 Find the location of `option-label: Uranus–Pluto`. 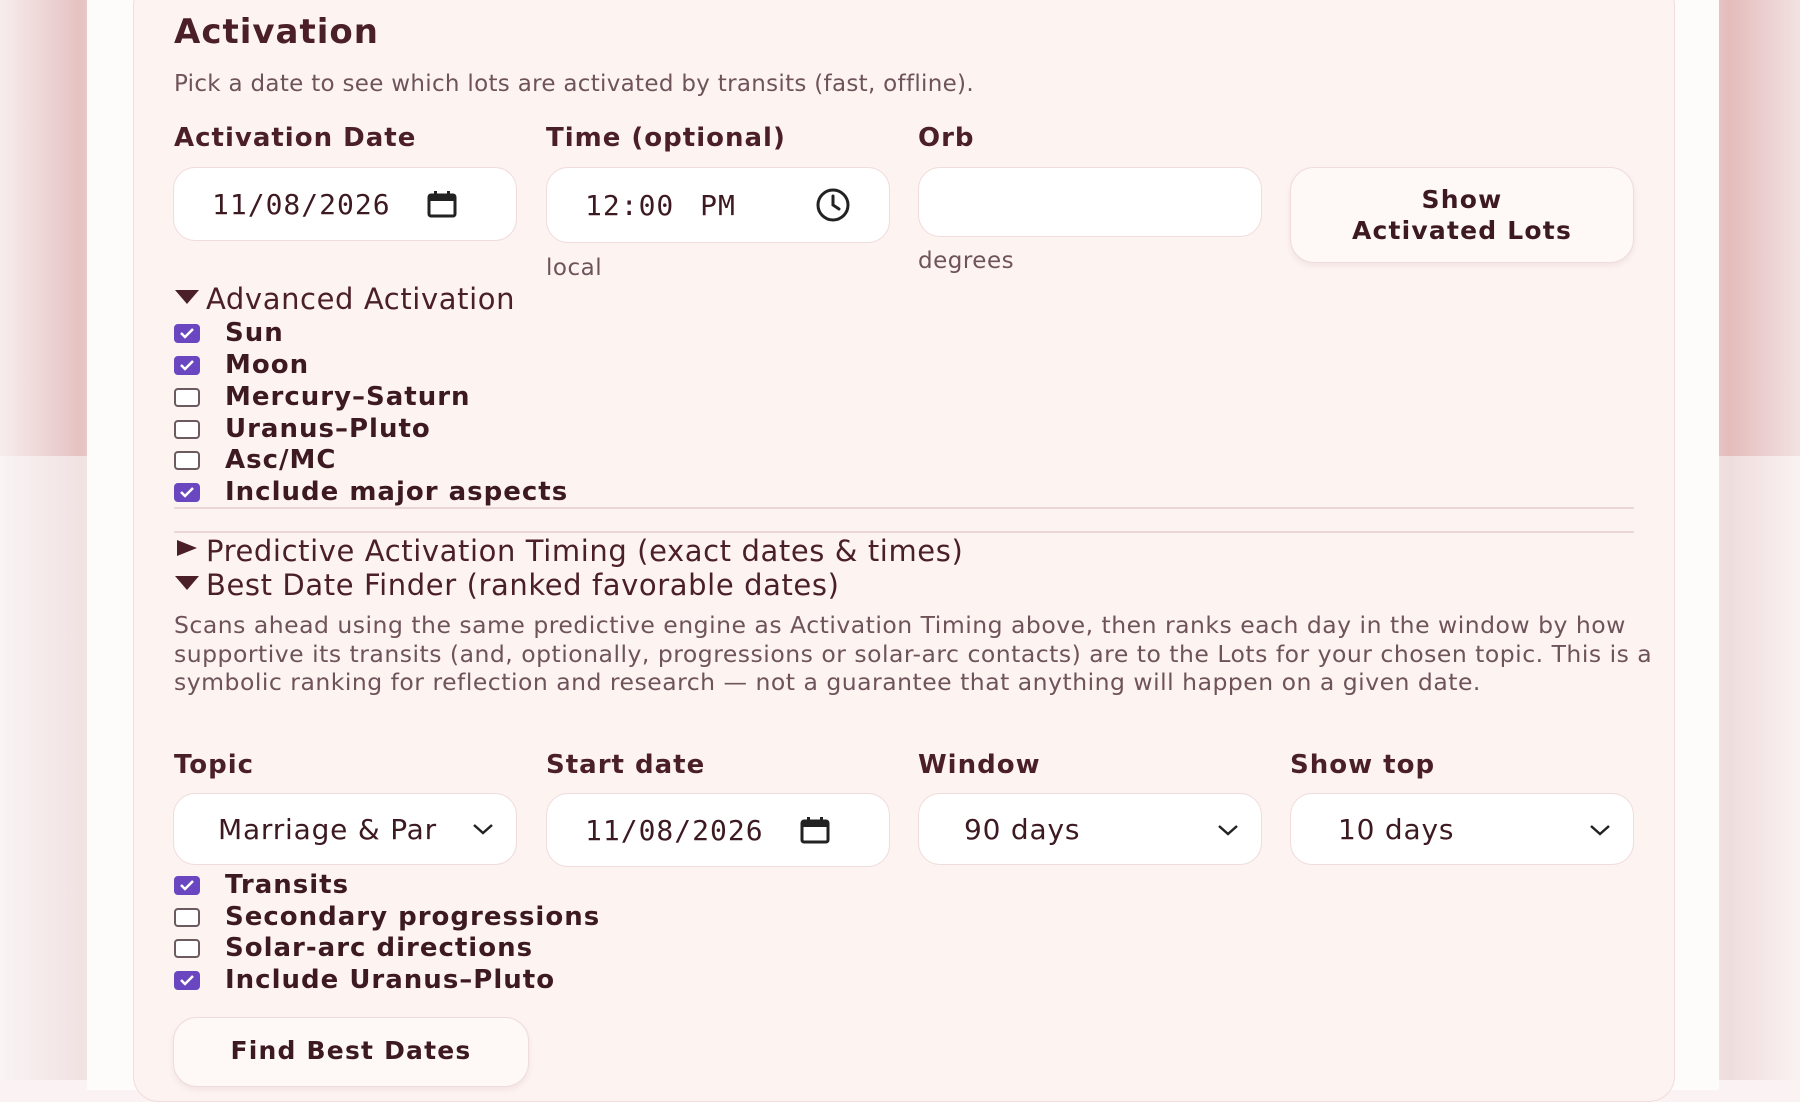

option-label: Uranus–Pluto is located at coordinates (328, 429).